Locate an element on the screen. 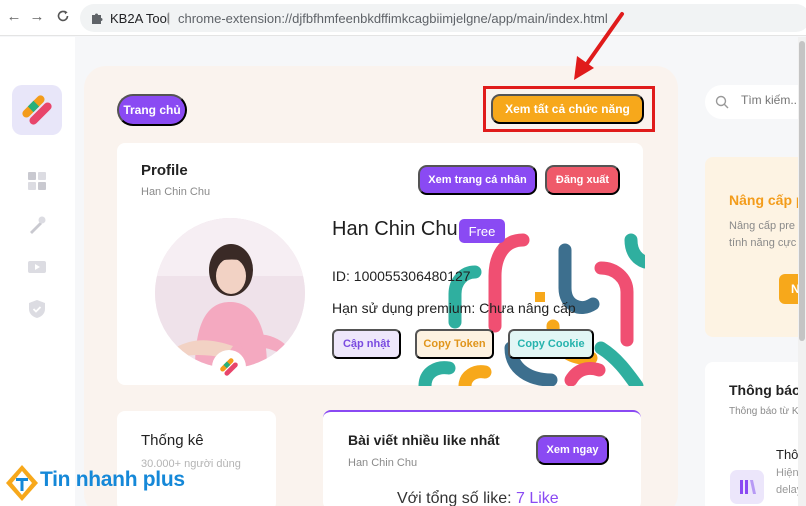 The height and width of the screenshot is (506, 806). top-posts-summary: Với tổng số like: 7 Like is located at coordinates (478, 498).